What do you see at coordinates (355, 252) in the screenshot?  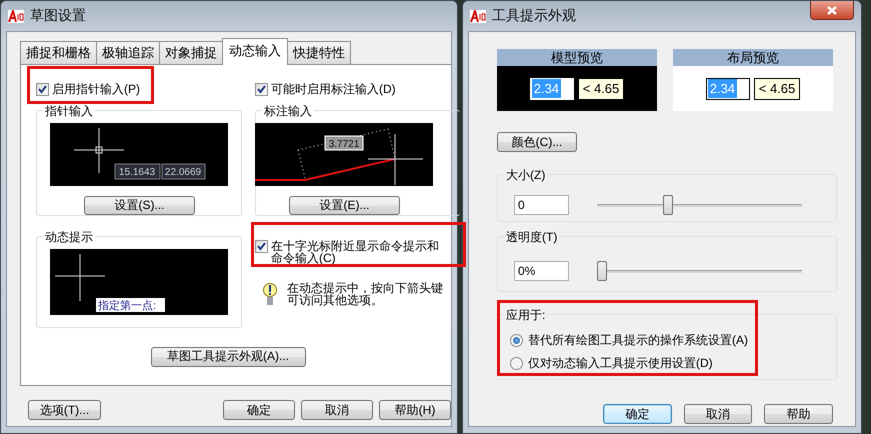 I see `checkbox-label: 在十字光标附近显示命令提示和命令输入(C)` at bounding box center [355, 252].